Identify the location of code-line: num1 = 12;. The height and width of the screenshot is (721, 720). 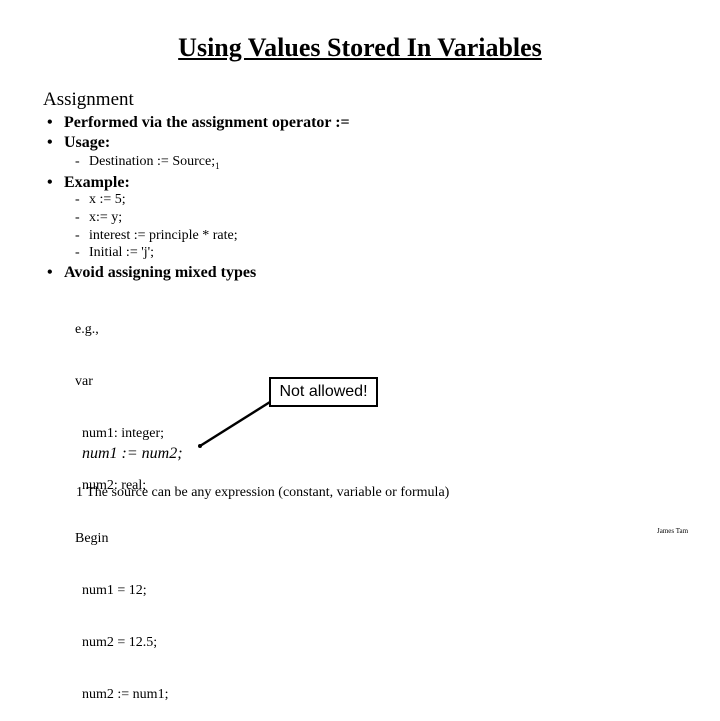
(111, 590).